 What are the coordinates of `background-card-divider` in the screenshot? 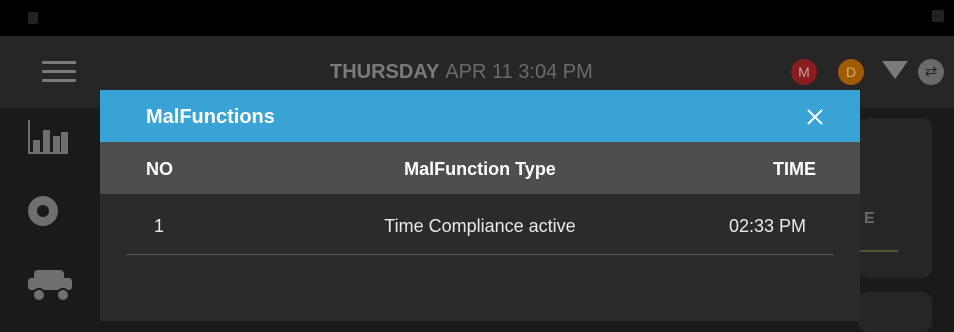 It's located at (878, 251).